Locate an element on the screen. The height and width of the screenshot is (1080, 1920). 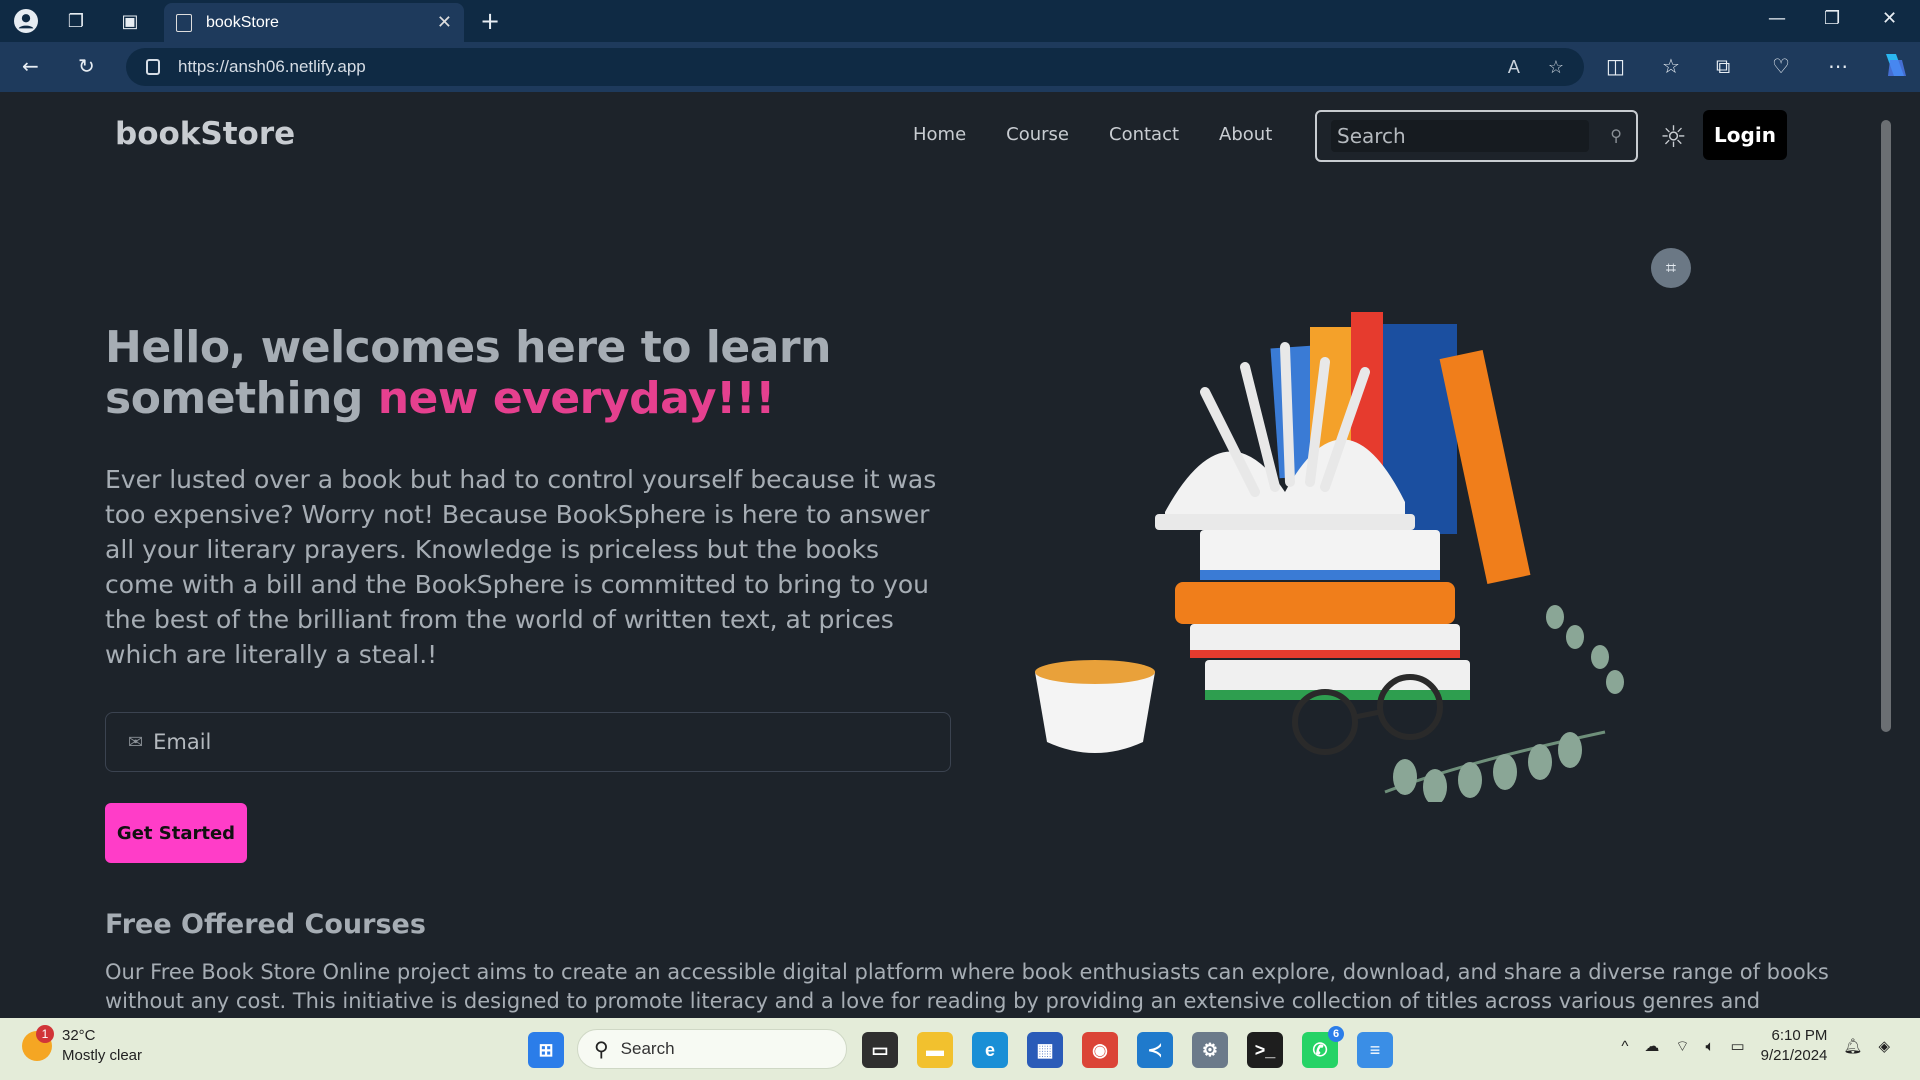
scroll-thumb is located at coordinates (1886, 426).